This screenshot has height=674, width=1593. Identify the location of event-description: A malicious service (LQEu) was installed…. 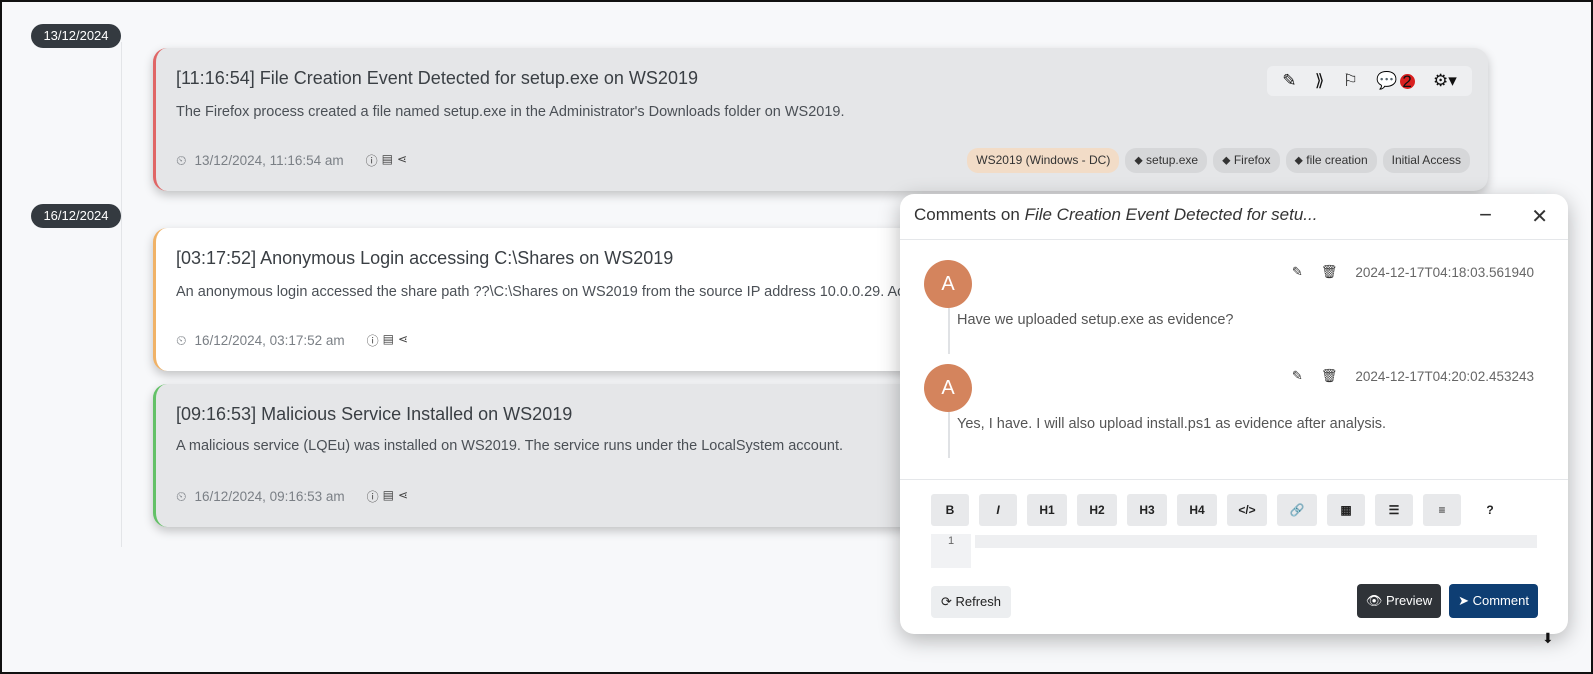
(510, 446).